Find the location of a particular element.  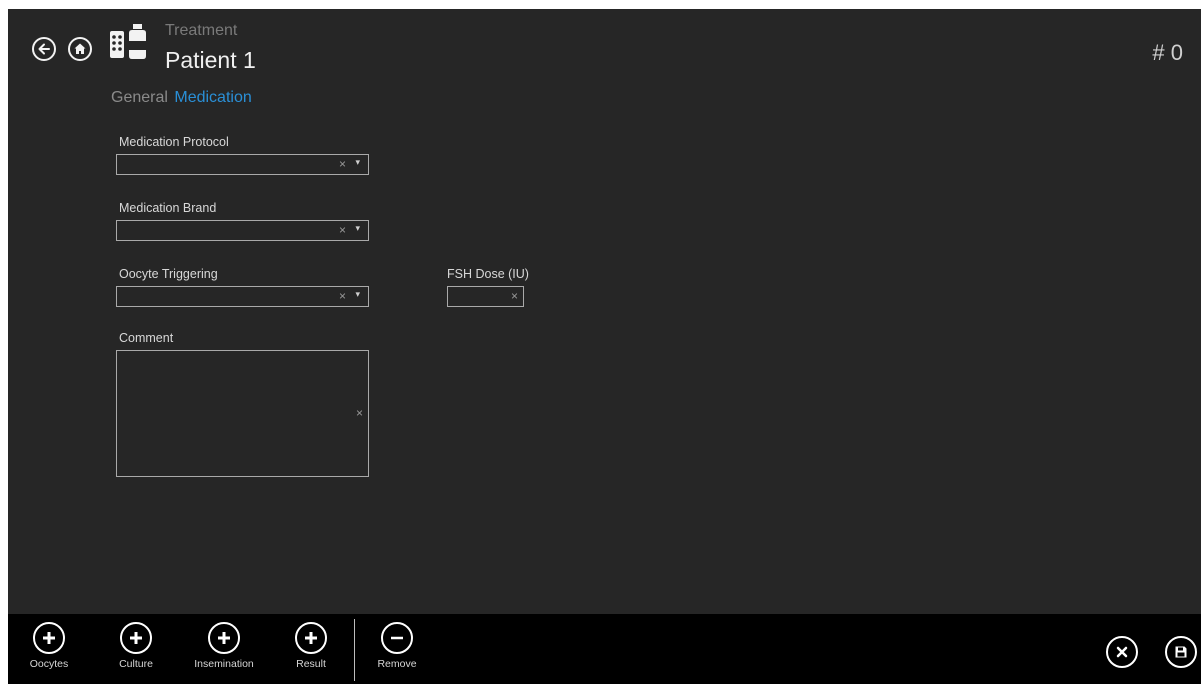

remove-button: Remove is located at coordinates (397, 646).